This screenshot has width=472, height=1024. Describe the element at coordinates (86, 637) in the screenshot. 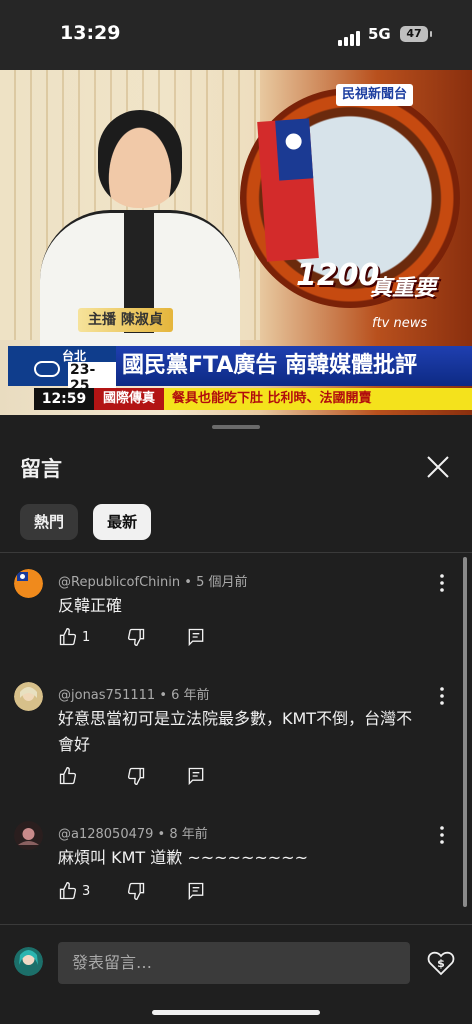

I see `like-count: 1` at that location.